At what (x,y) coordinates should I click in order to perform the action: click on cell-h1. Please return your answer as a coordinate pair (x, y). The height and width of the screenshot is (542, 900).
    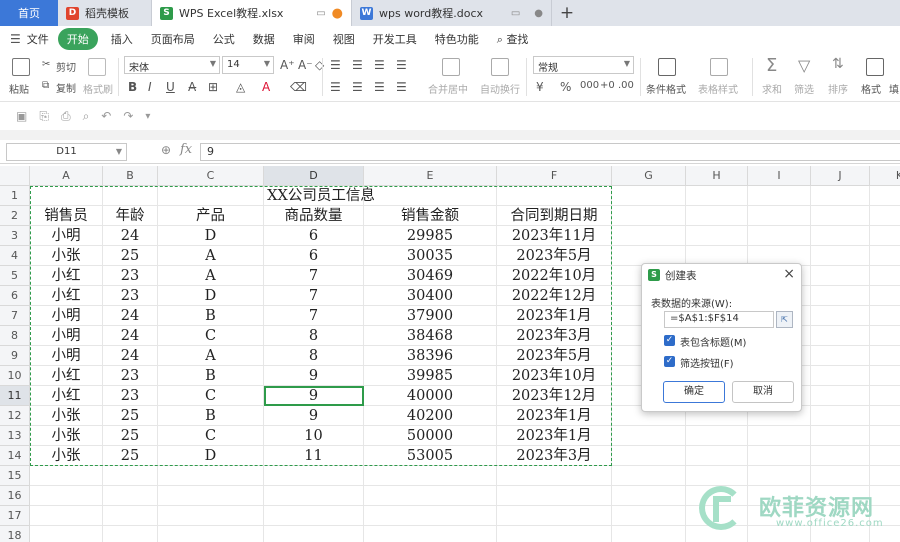
    Looking at the image, I should click on (717, 196).